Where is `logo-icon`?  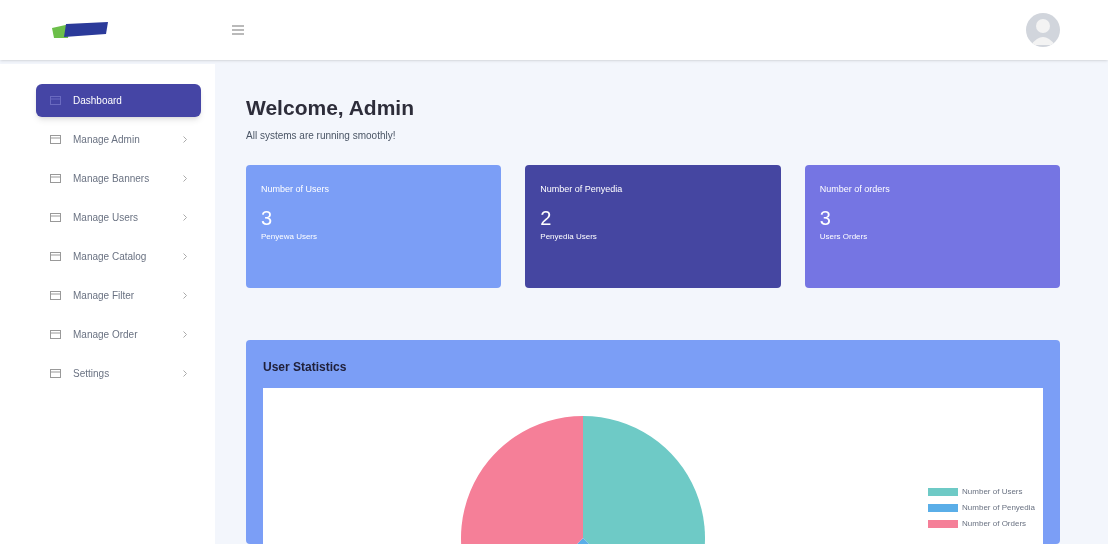
logo-icon is located at coordinates (80, 30).